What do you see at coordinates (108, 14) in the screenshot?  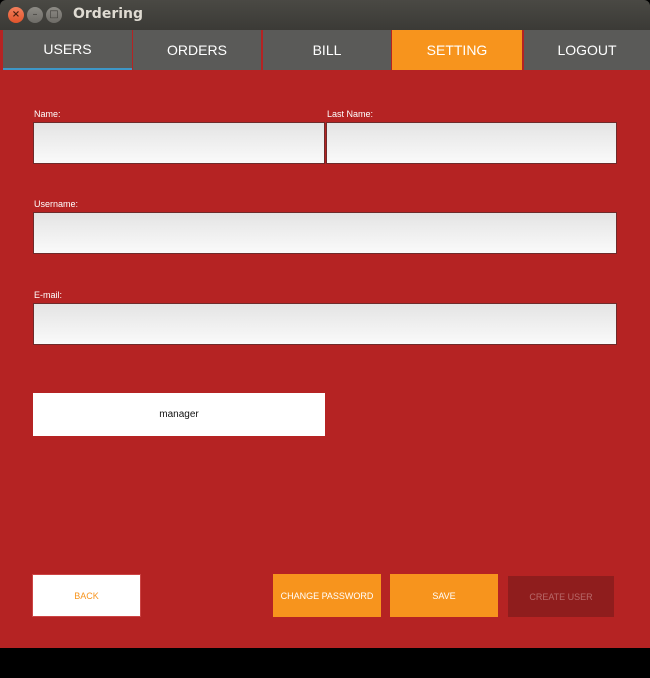 I see `window-title: Ordering` at bounding box center [108, 14].